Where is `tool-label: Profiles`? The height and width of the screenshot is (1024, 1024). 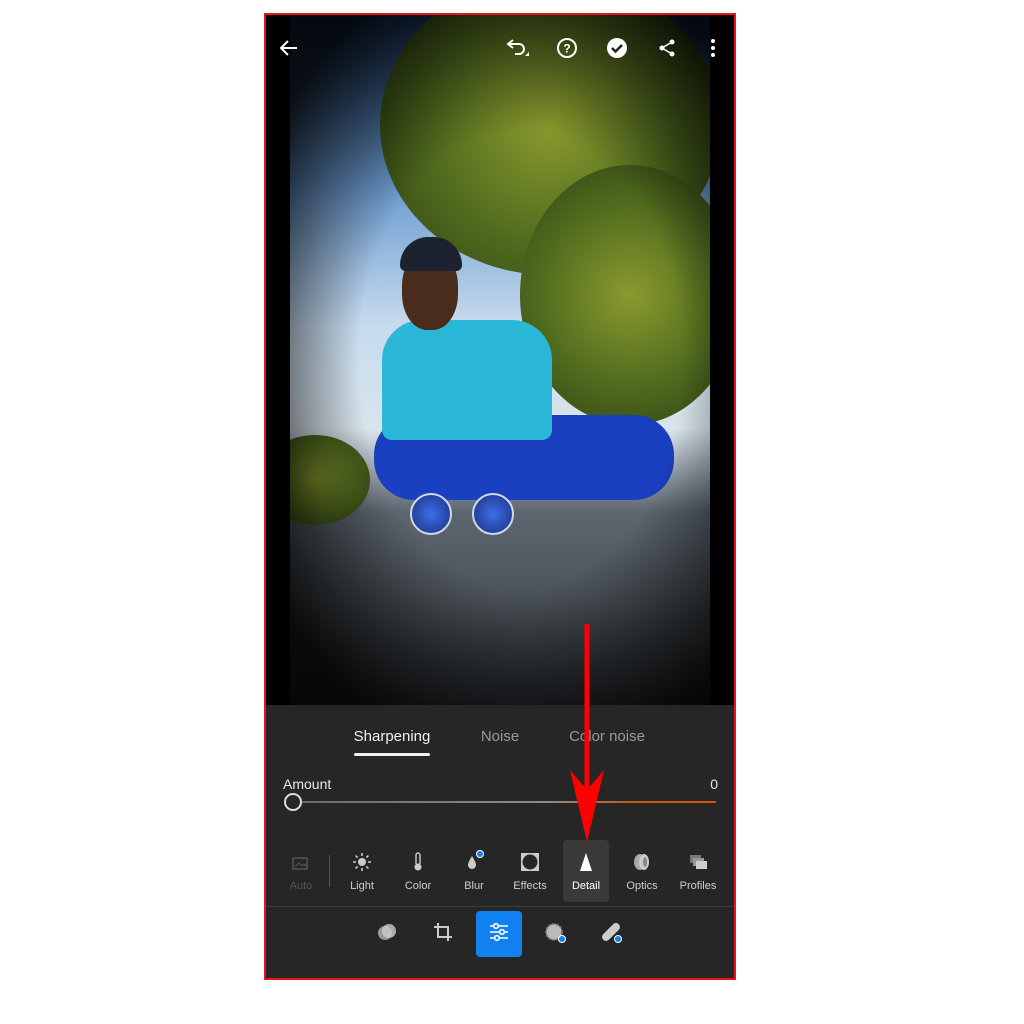 tool-label: Profiles is located at coordinates (698, 886).